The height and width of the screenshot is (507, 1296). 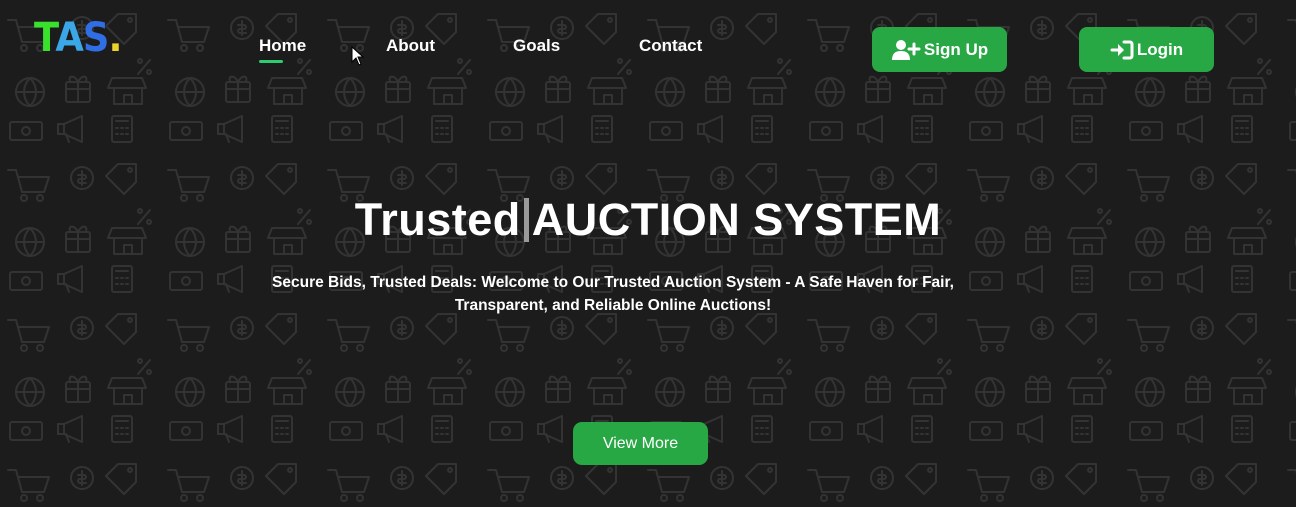 What do you see at coordinates (283, 45) in the screenshot?
I see `nav-item-label: Home` at bounding box center [283, 45].